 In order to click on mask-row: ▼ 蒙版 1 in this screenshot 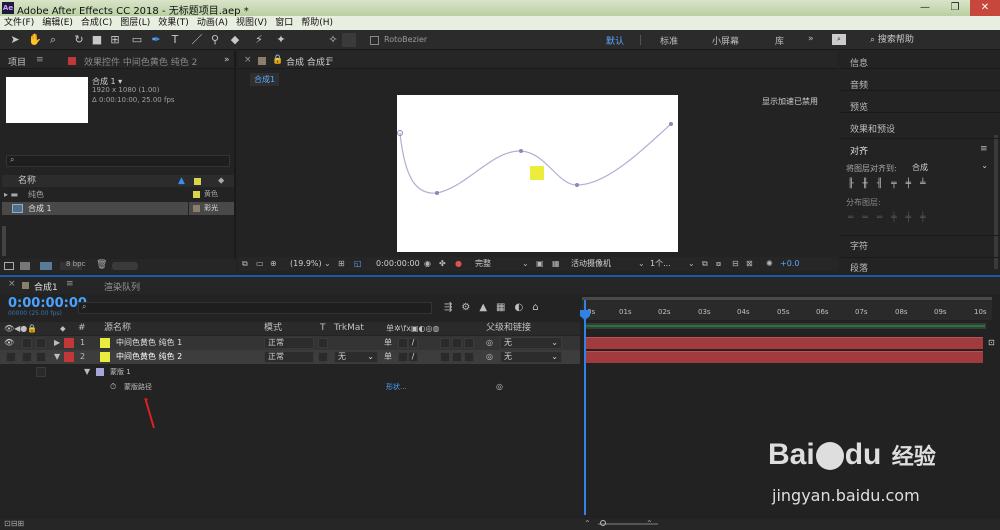, I will do `click(290, 372)`.